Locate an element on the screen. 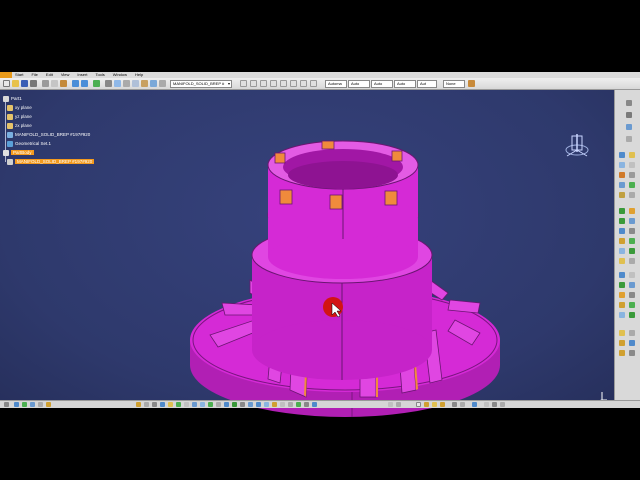  line-weight-select: Auto is located at coordinates (382, 84).